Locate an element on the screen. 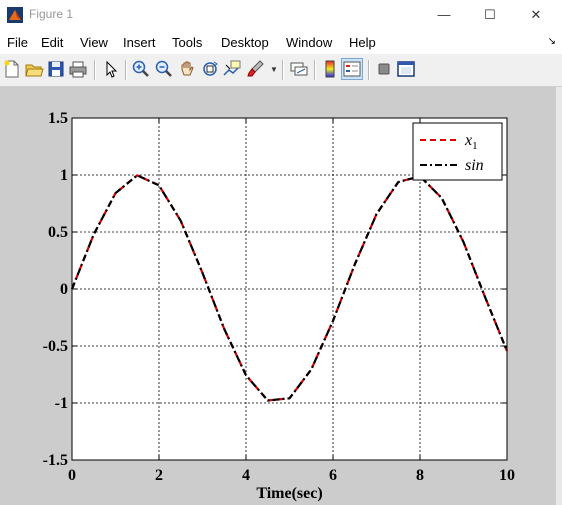 This screenshot has width=562, height=505. maximize-button: ☐ is located at coordinates (490, 15).